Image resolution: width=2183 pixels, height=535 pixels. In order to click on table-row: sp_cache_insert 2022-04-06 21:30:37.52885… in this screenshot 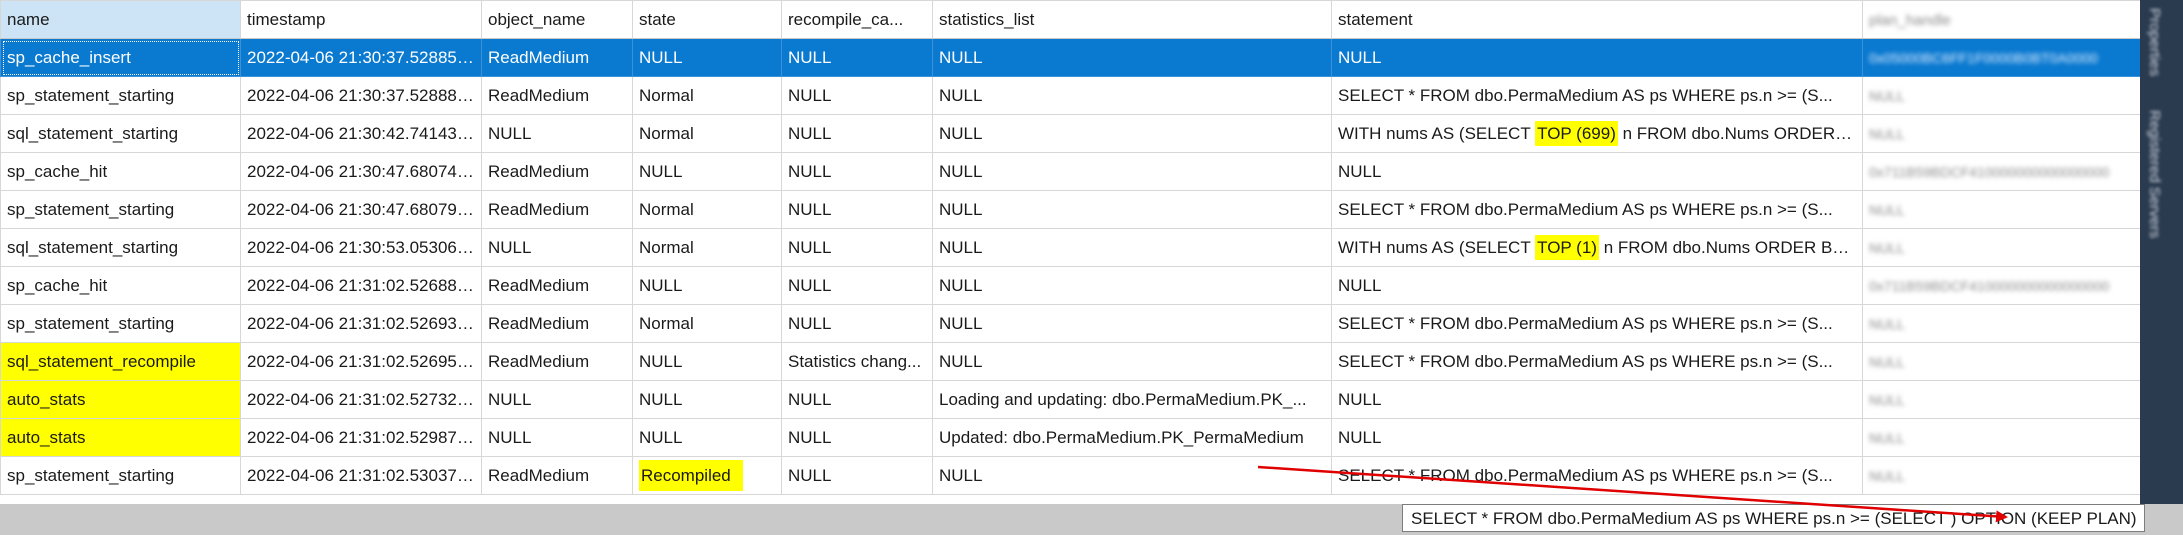, I will do `click(1070, 57)`.